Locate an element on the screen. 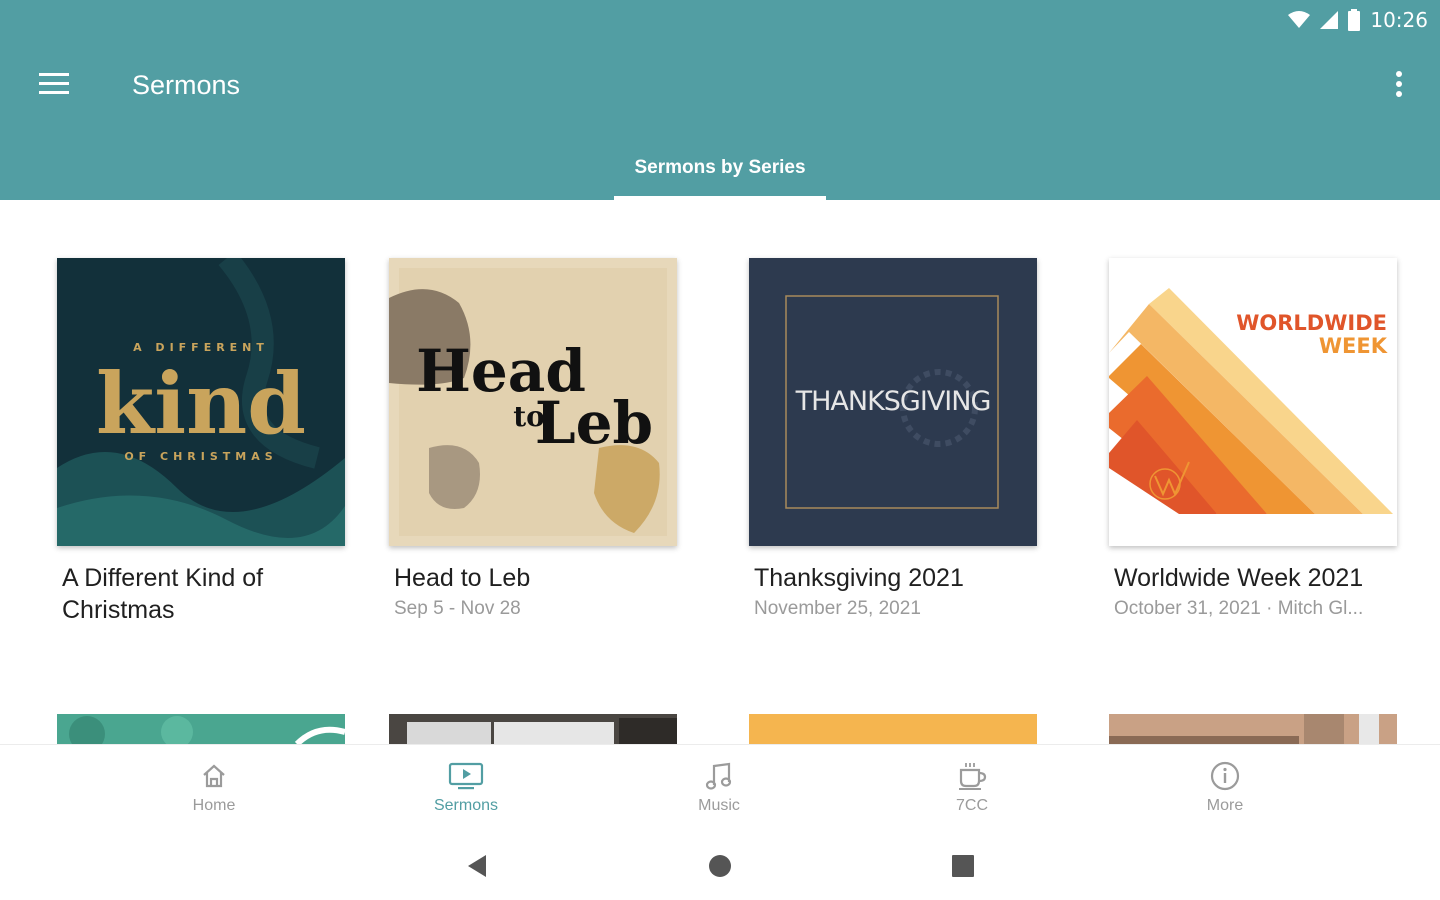 The width and height of the screenshot is (1440, 900). series-subtitle: Sep 5 - Nov 28 is located at coordinates (457, 608).